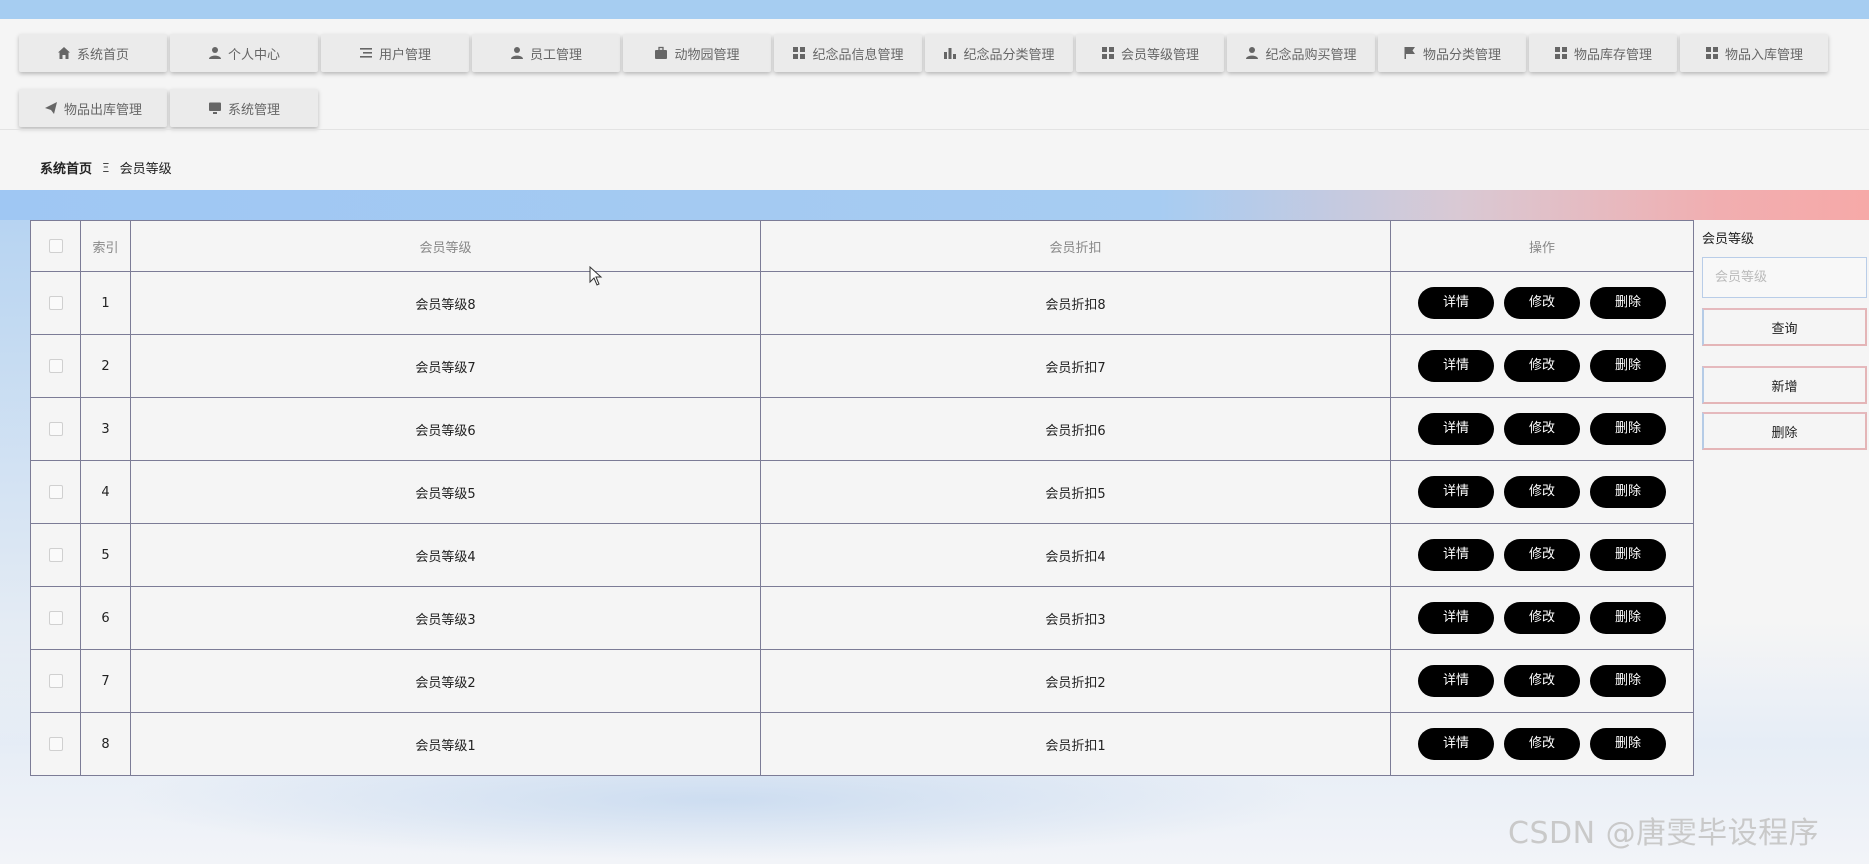 The height and width of the screenshot is (864, 1869). I want to click on nav-item-label: 个人中心, so click(253, 55).